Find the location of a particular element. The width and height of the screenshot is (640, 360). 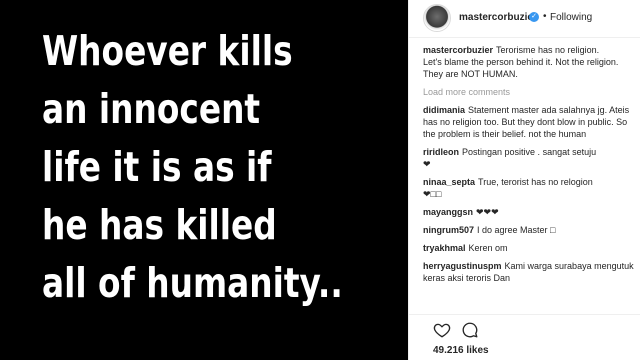

comment-item: tryakhmal Keren om is located at coordinates (530, 248).